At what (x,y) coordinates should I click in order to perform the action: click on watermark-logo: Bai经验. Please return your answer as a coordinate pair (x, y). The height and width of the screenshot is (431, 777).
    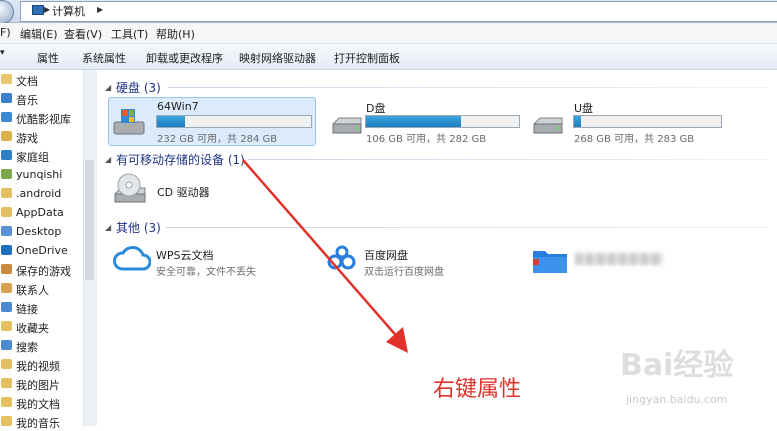
    Looking at the image, I should click on (677, 365).